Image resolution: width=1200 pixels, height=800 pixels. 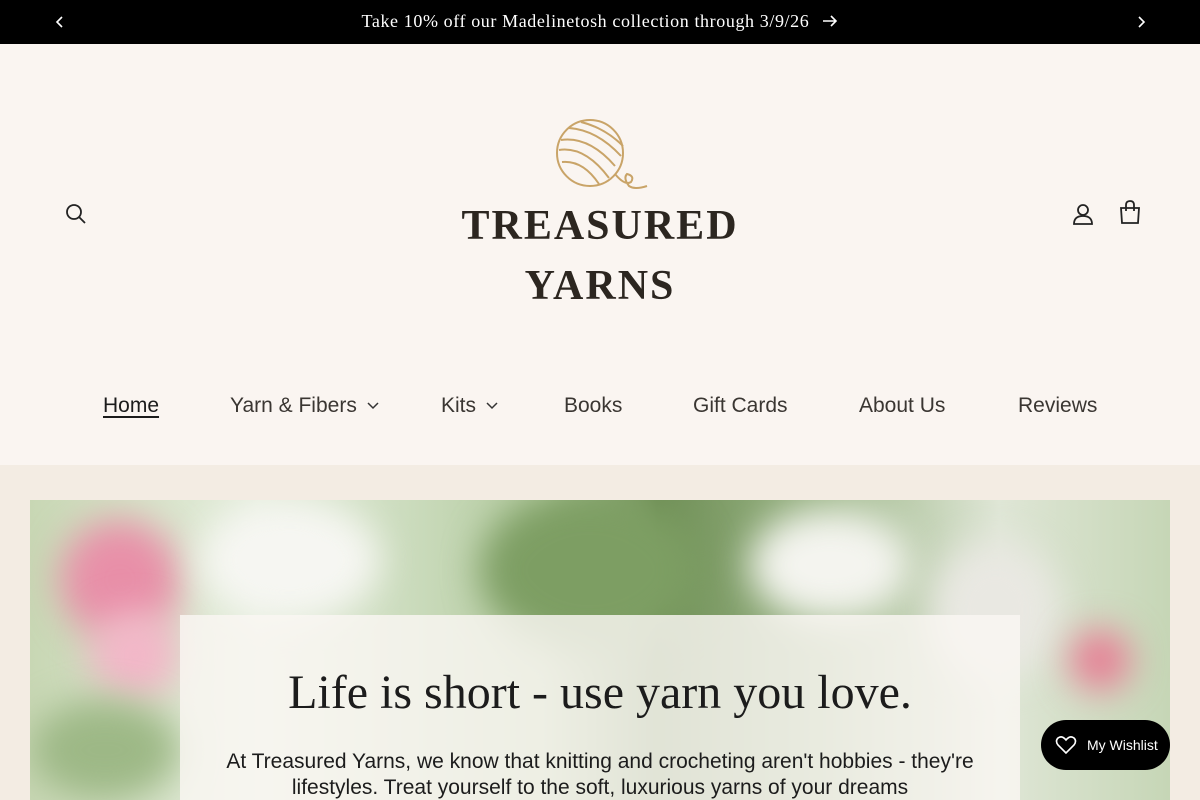 I want to click on nav-item-label: Home, so click(x=131, y=405).